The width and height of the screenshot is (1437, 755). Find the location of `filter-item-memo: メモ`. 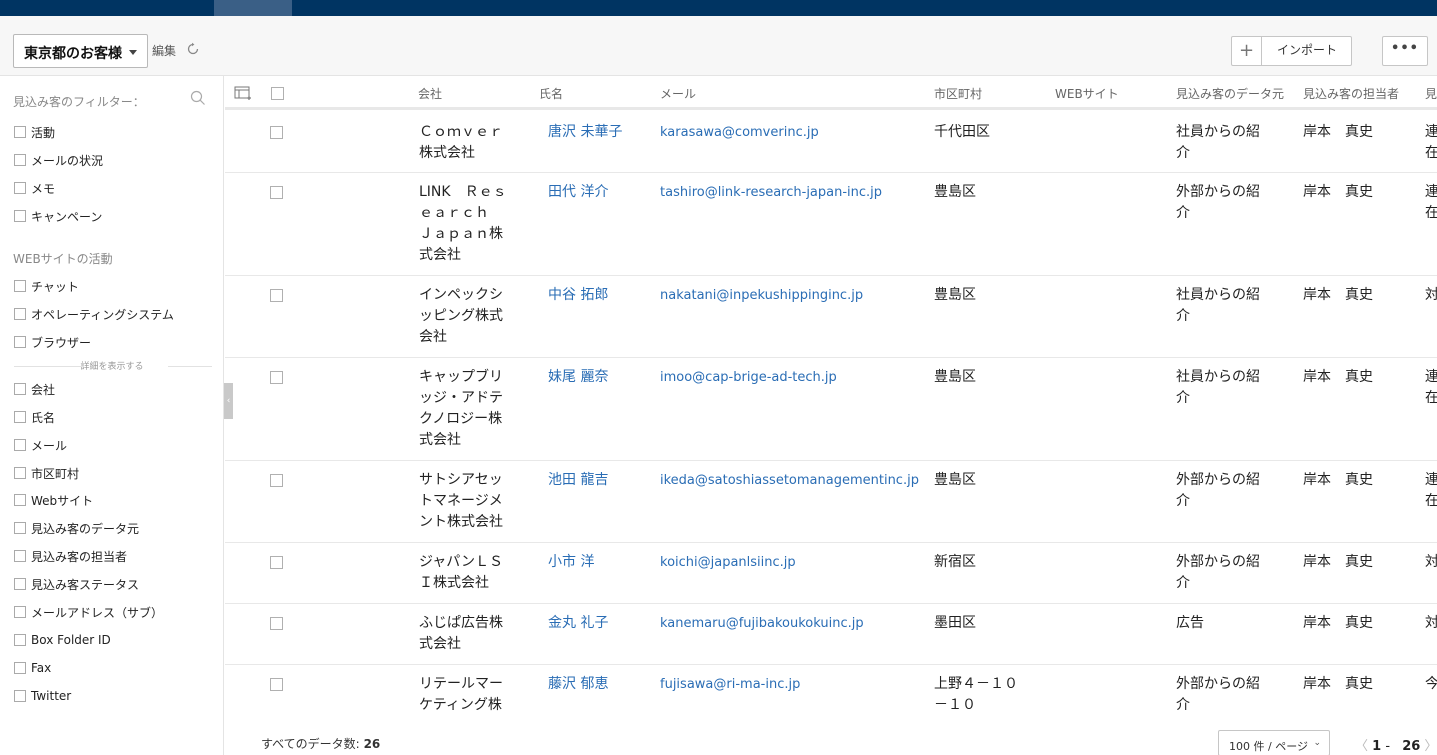

filter-item-memo: メモ is located at coordinates (34, 188).